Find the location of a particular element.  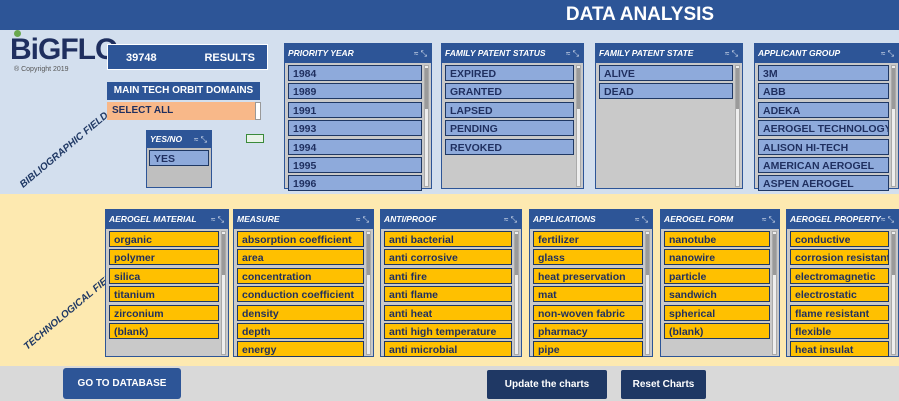

toggle-icon is located at coordinates (255, 138).